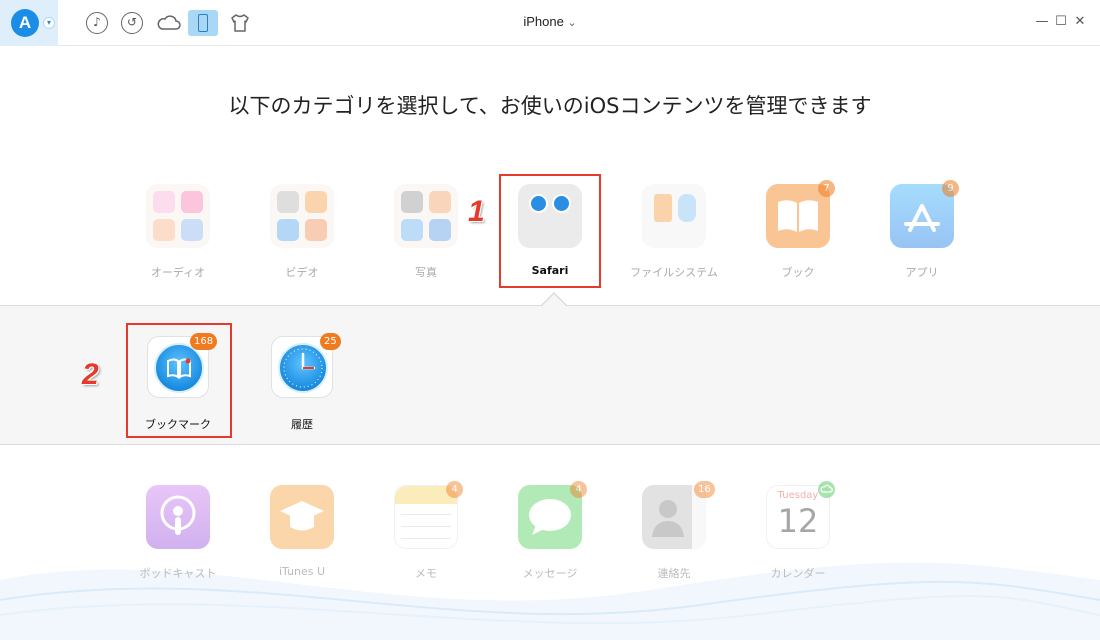 This screenshot has height=640, width=1100. Describe the element at coordinates (798, 272) in the screenshot. I see `category-label: ブック` at that location.